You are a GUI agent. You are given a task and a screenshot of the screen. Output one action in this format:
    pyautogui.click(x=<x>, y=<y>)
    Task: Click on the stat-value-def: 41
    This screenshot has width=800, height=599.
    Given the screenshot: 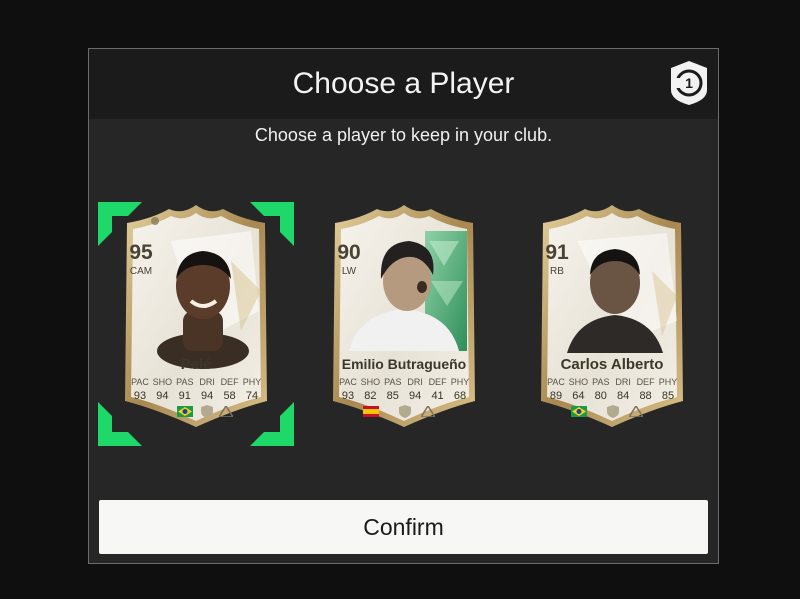 What is the action you would take?
    pyautogui.click(x=437, y=396)
    